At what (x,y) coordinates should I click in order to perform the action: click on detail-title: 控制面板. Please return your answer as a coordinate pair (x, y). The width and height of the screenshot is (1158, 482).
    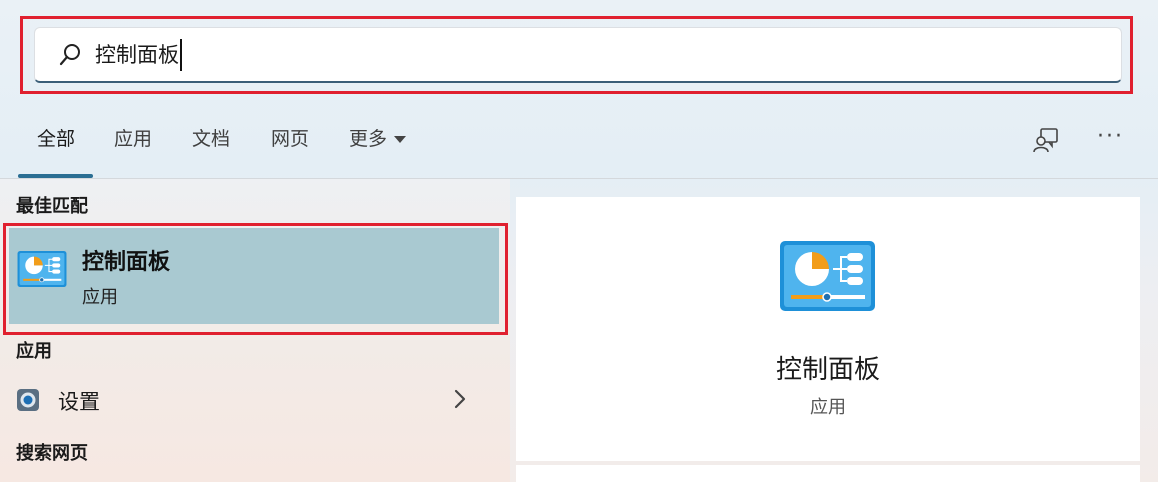
    Looking at the image, I should click on (827, 370).